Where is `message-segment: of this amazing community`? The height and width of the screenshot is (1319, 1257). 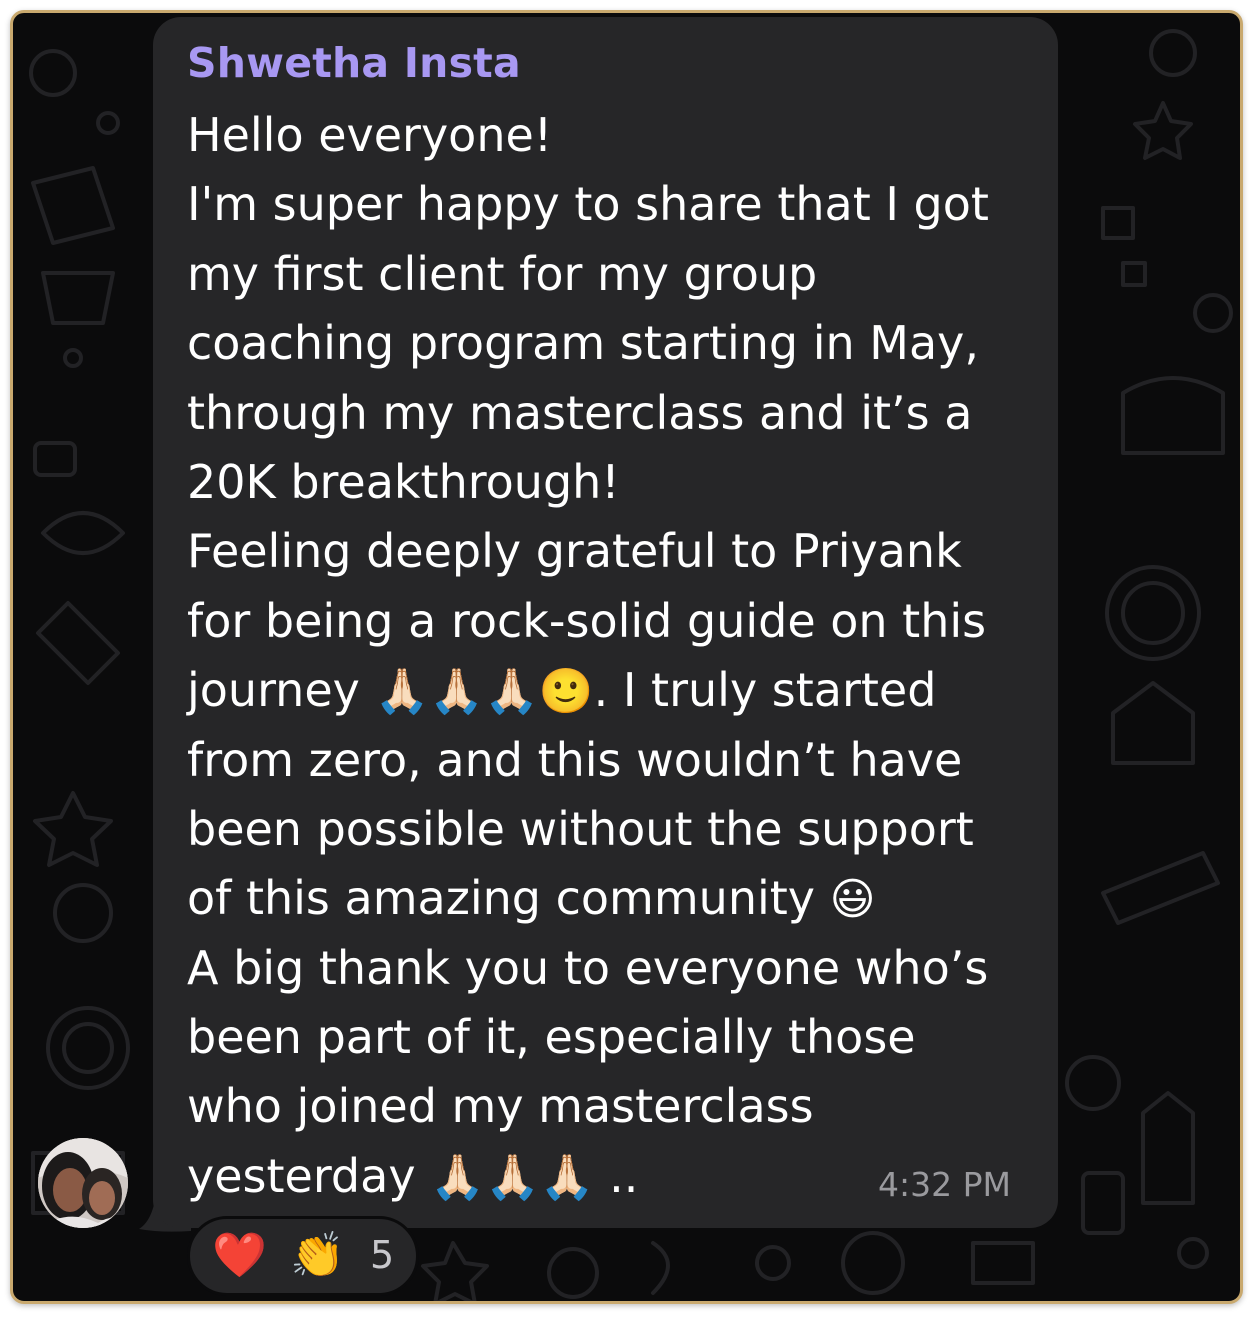 message-segment: of this amazing community is located at coordinates (501, 898).